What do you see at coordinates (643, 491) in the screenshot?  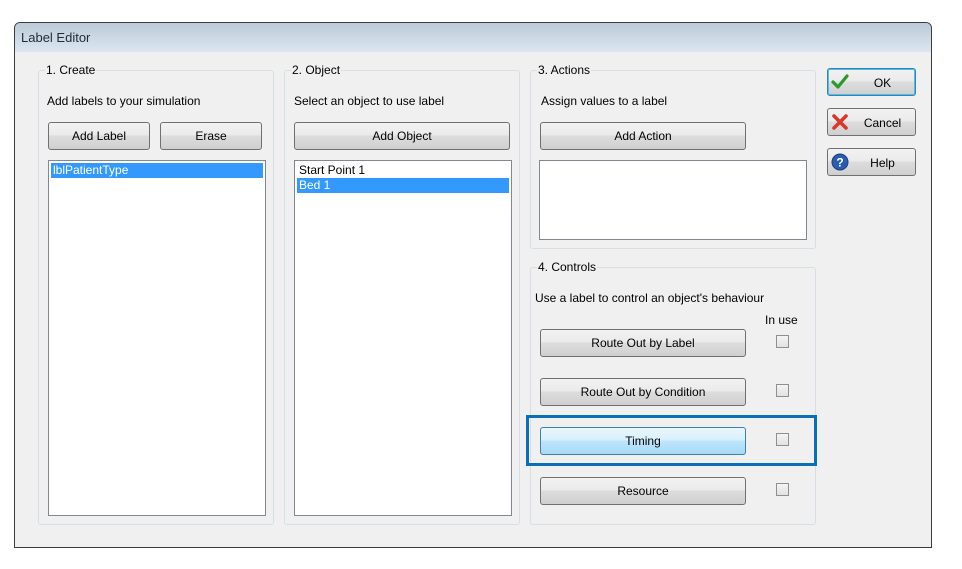 I see `resource-button: Resource` at bounding box center [643, 491].